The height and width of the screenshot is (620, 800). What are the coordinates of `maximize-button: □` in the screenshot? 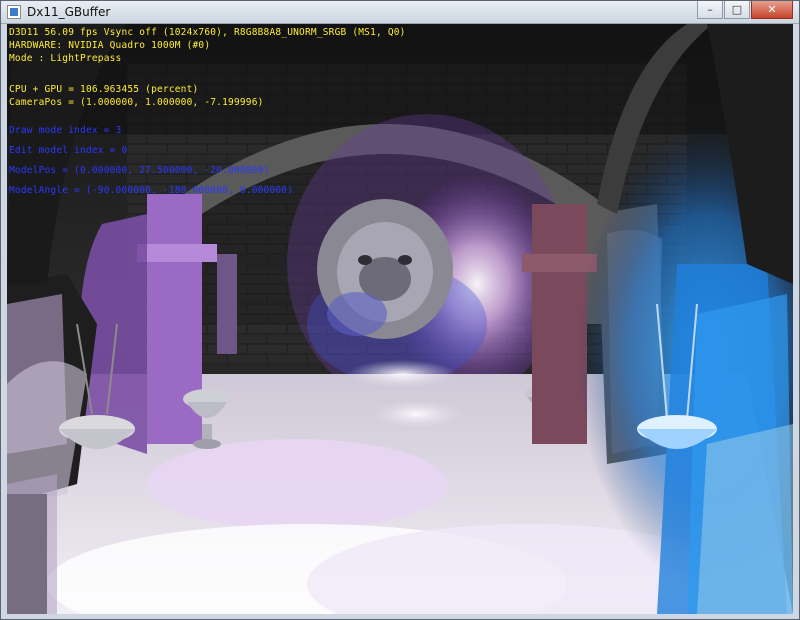 It's located at (737, 10).